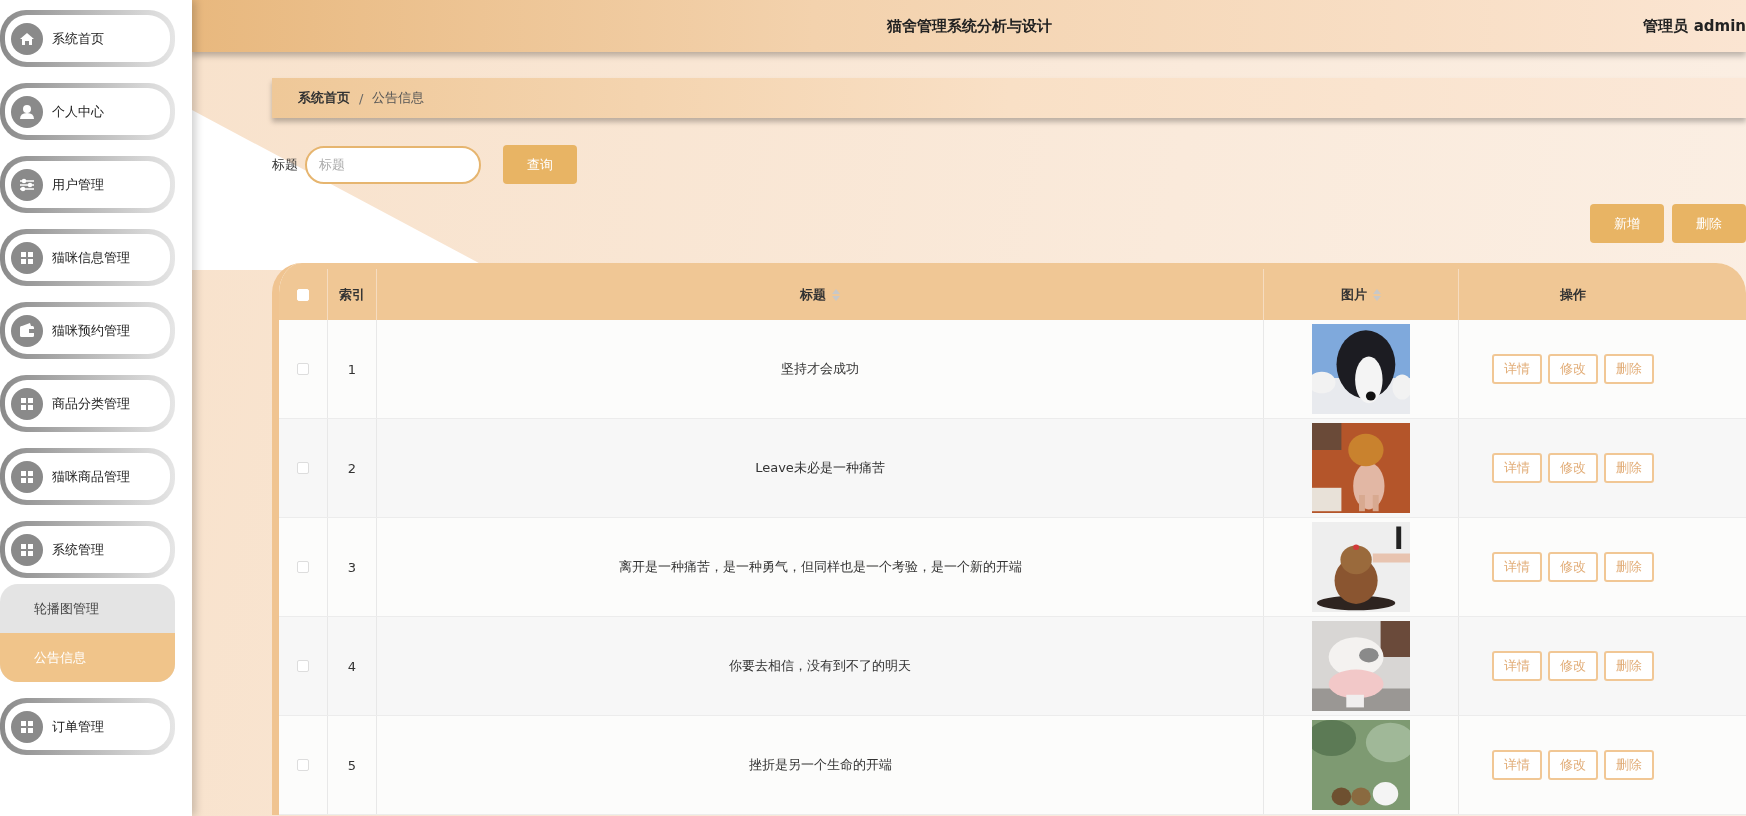 This screenshot has width=1746, height=816. I want to click on title-search-field: 标题, so click(393, 164).